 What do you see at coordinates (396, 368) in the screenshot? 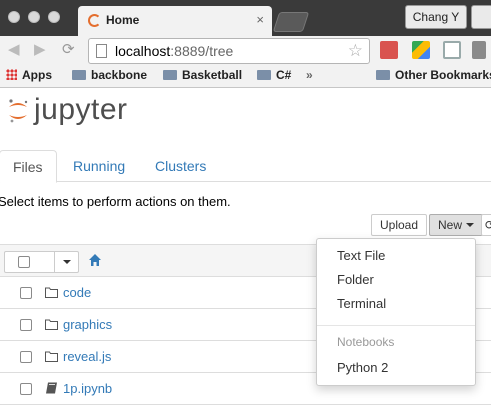
I see `menu-item-python2: Python 2` at bounding box center [396, 368].